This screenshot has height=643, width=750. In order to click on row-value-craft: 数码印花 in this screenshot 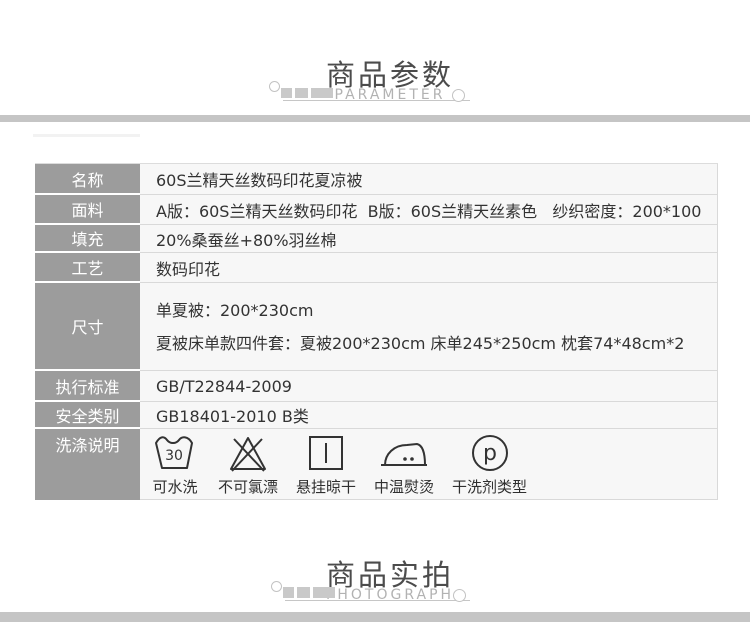, I will do `click(429, 268)`.